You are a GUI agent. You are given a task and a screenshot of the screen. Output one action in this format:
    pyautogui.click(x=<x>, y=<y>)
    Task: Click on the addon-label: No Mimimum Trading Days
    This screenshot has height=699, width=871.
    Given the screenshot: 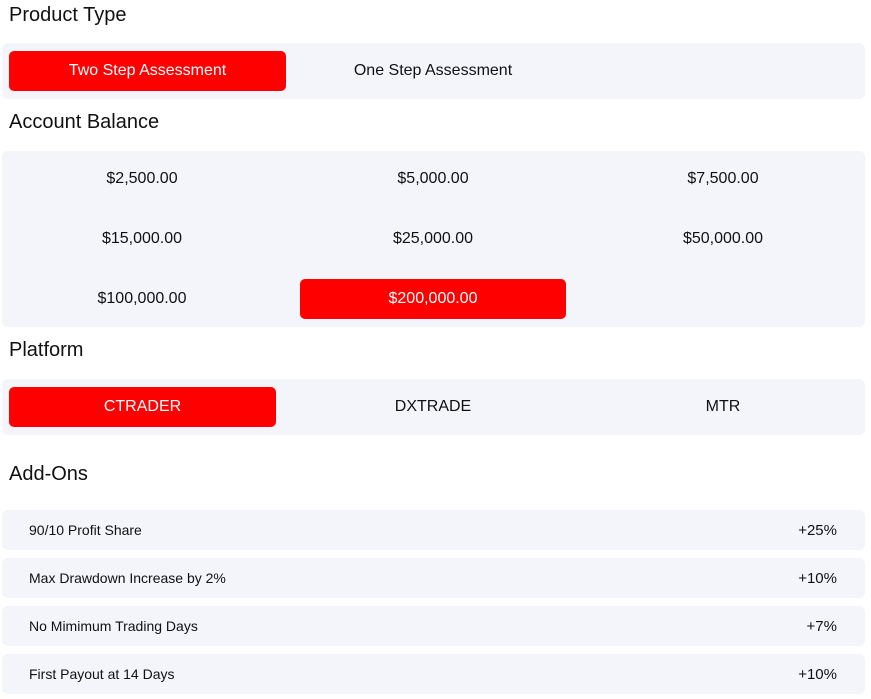 What is the action you would take?
    pyautogui.click(x=113, y=626)
    